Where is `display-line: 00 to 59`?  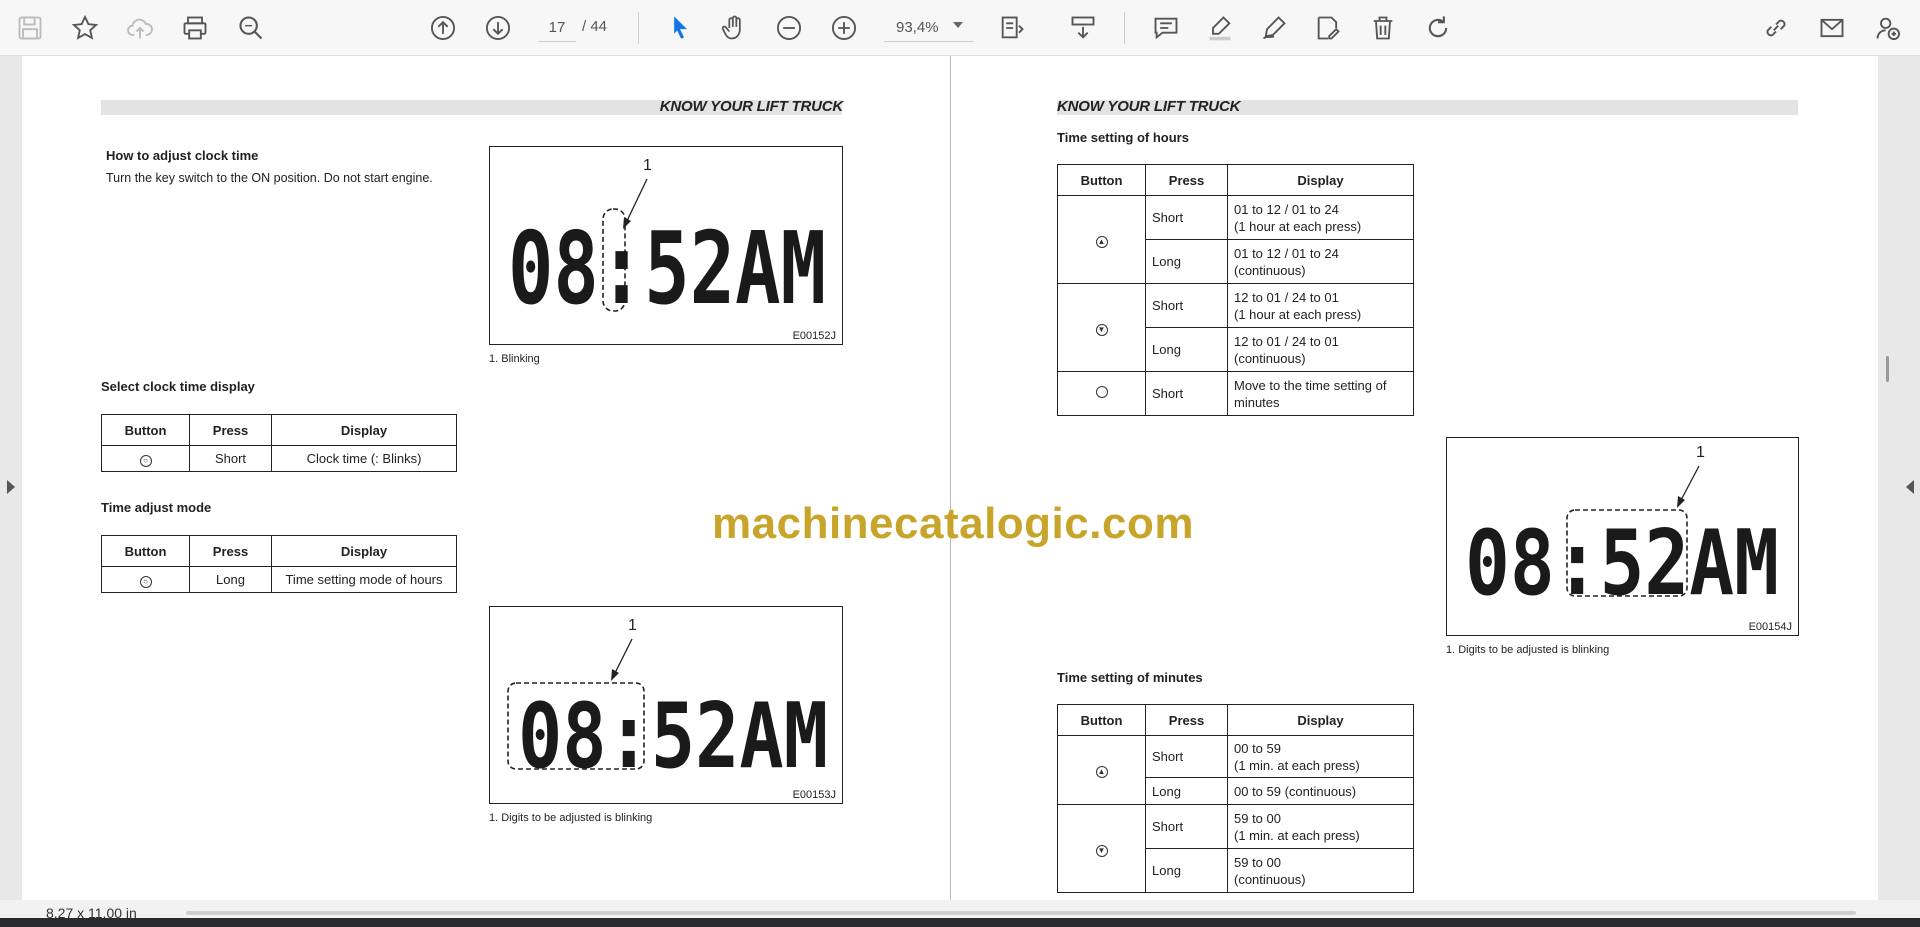
display-line: 00 to 59 is located at coordinates (1257, 748).